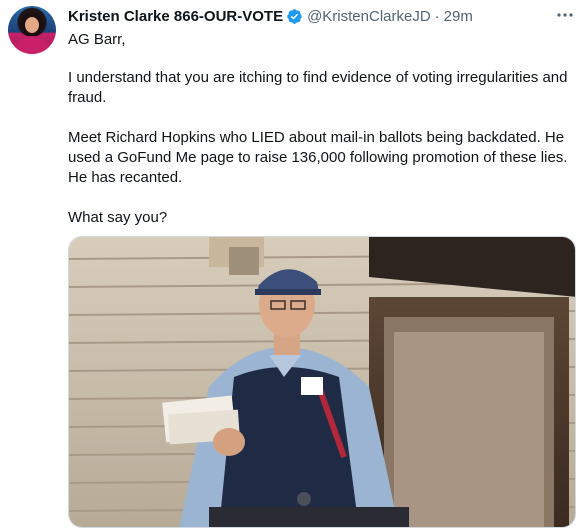 This screenshot has width=587, height=530. Describe the element at coordinates (97, 39) in the screenshot. I see `tweet-paragraph: AG Barr,` at that location.